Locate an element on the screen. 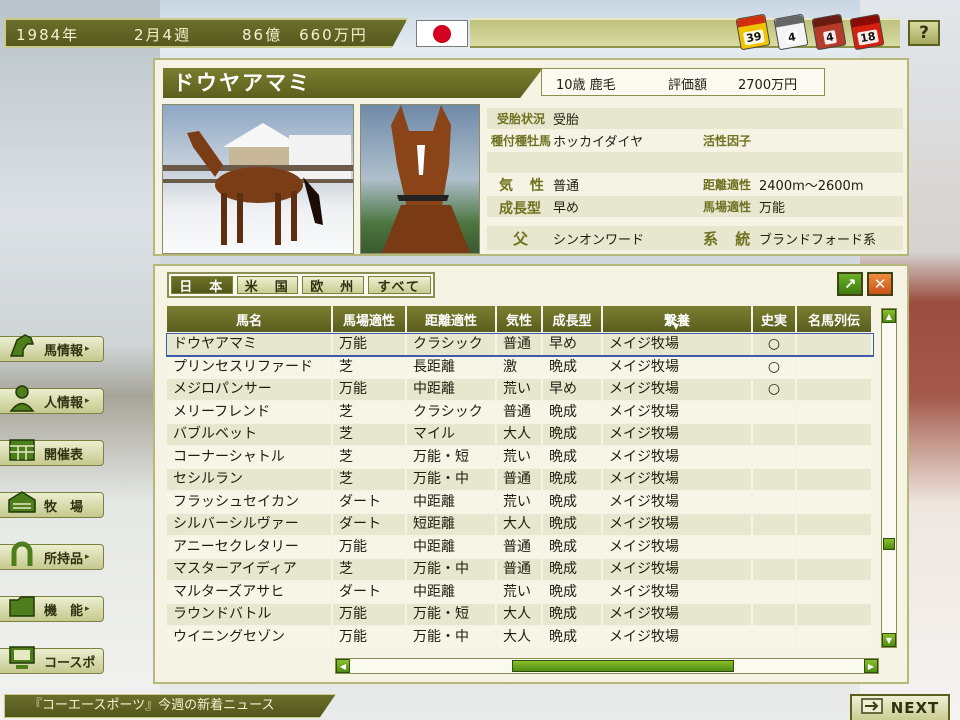  vertical-scrollbar: ▲ ▼ is located at coordinates (889, 478).